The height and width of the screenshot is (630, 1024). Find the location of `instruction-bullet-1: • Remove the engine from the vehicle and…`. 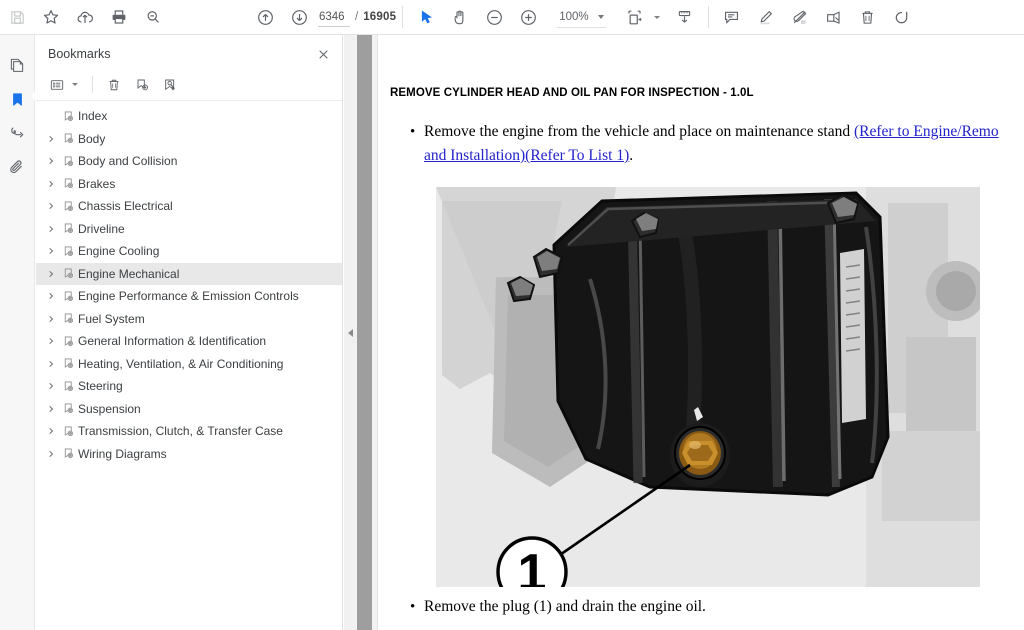

instruction-bullet-1: • Remove the engine from the vehicle and… is located at coordinates (716, 144).